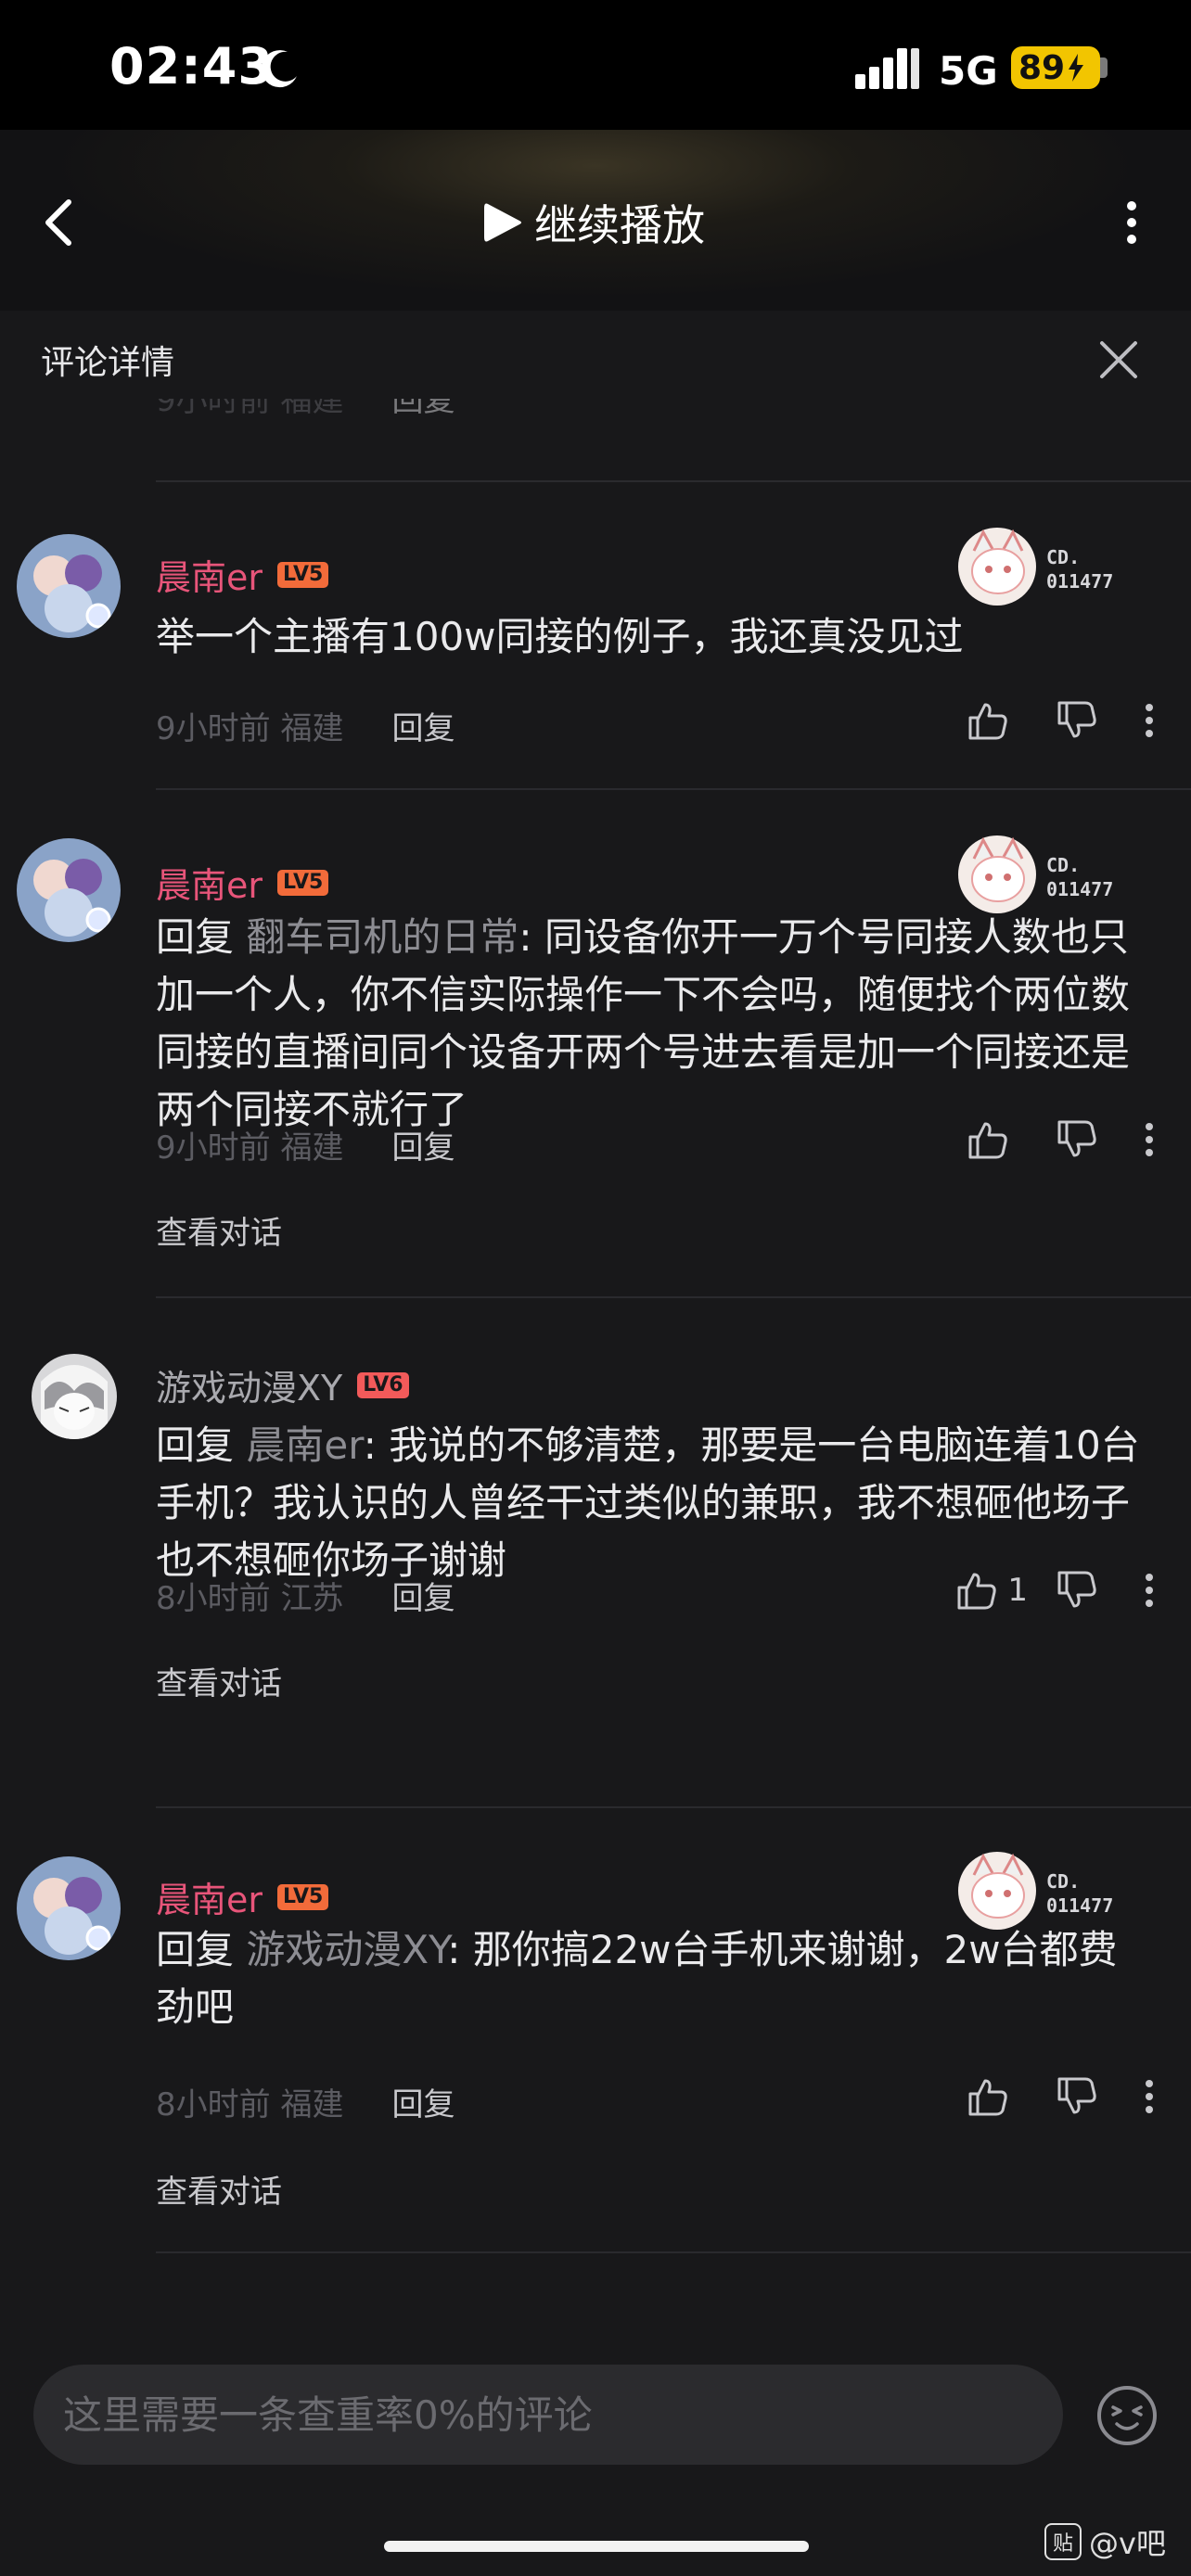 The width and height of the screenshot is (1191, 2576). Describe the element at coordinates (1018, 1591) in the screenshot. I see `like-count: 1` at that location.